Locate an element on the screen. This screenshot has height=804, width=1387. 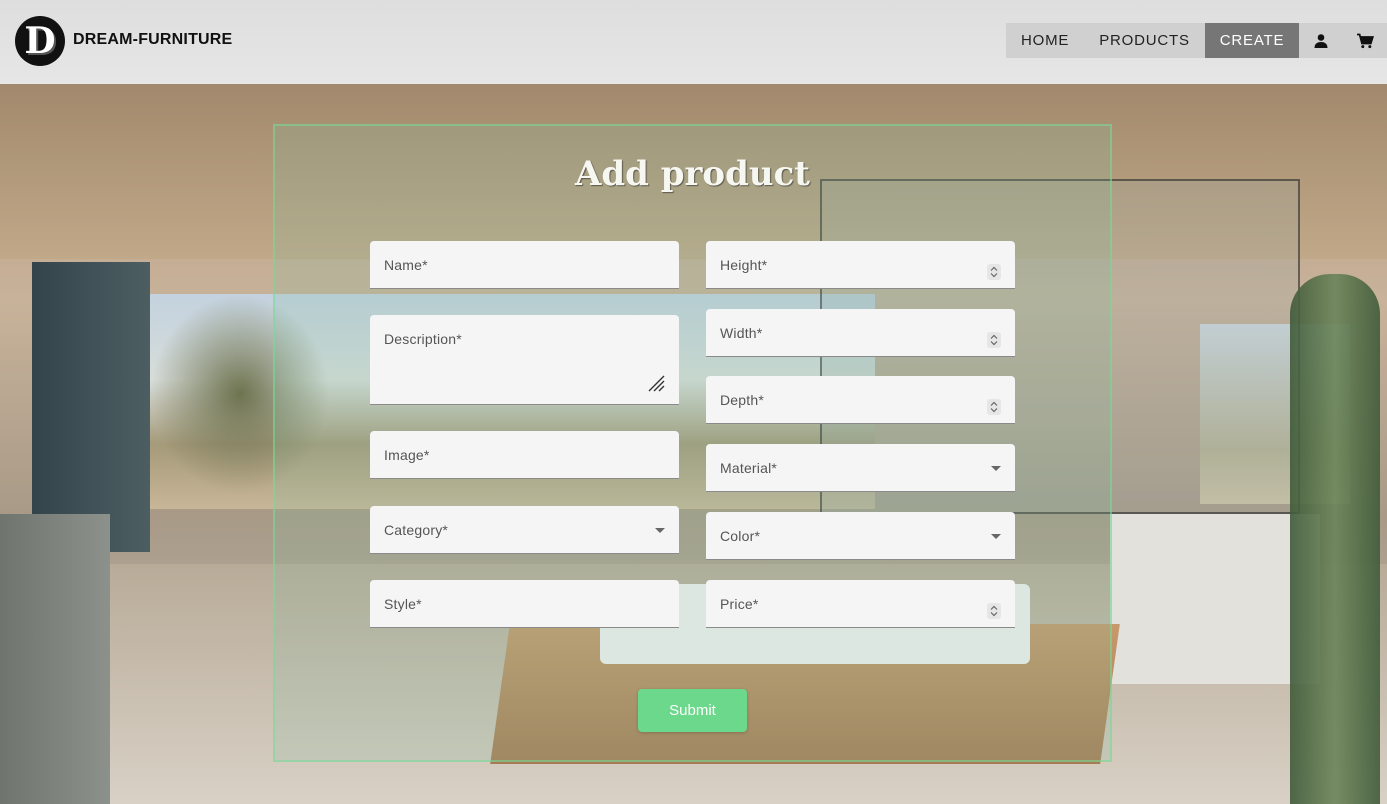
brand-name: DREAM-FURNITURE is located at coordinates (152, 40).